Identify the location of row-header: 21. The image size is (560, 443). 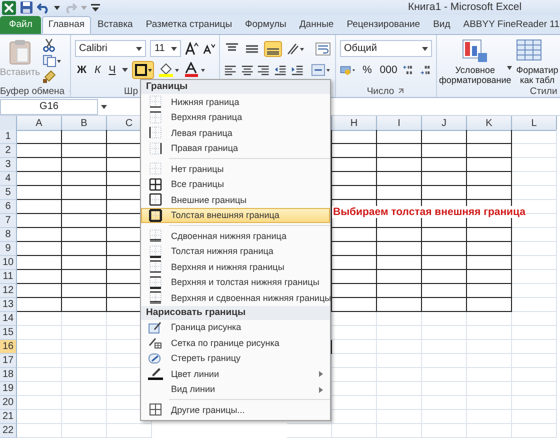
(8, 417).